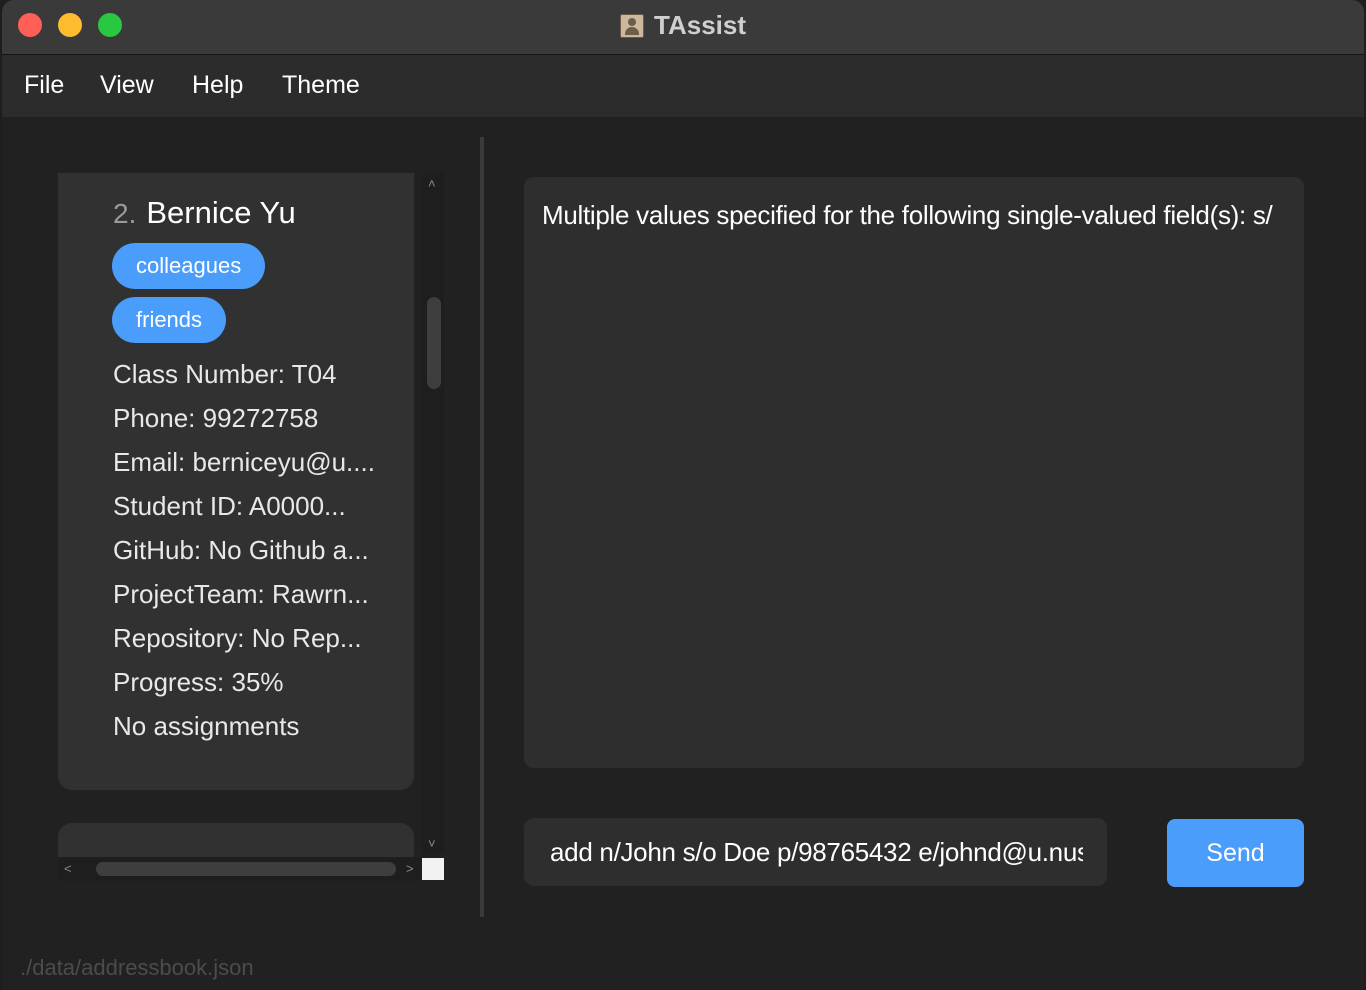  What do you see at coordinates (433, 869) in the screenshot?
I see `scrollbar-corner` at bounding box center [433, 869].